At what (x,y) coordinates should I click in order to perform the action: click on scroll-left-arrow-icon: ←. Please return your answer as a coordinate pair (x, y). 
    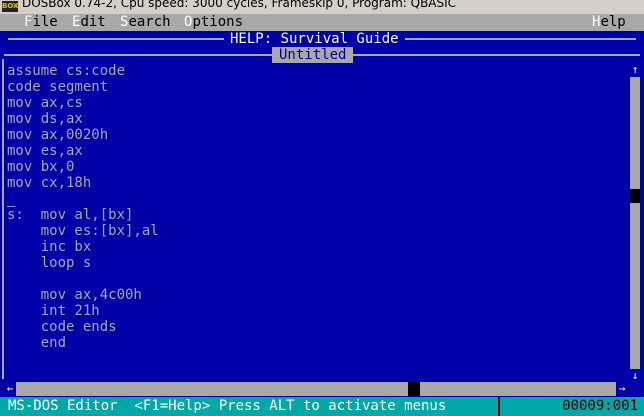
    Looking at the image, I should click on (10, 389).